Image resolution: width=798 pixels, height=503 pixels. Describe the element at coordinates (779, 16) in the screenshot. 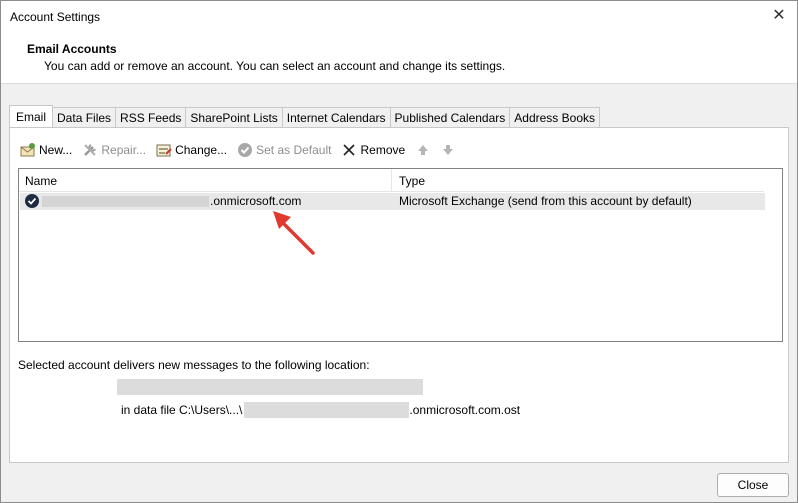

I see `close-icon: ✕` at that location.